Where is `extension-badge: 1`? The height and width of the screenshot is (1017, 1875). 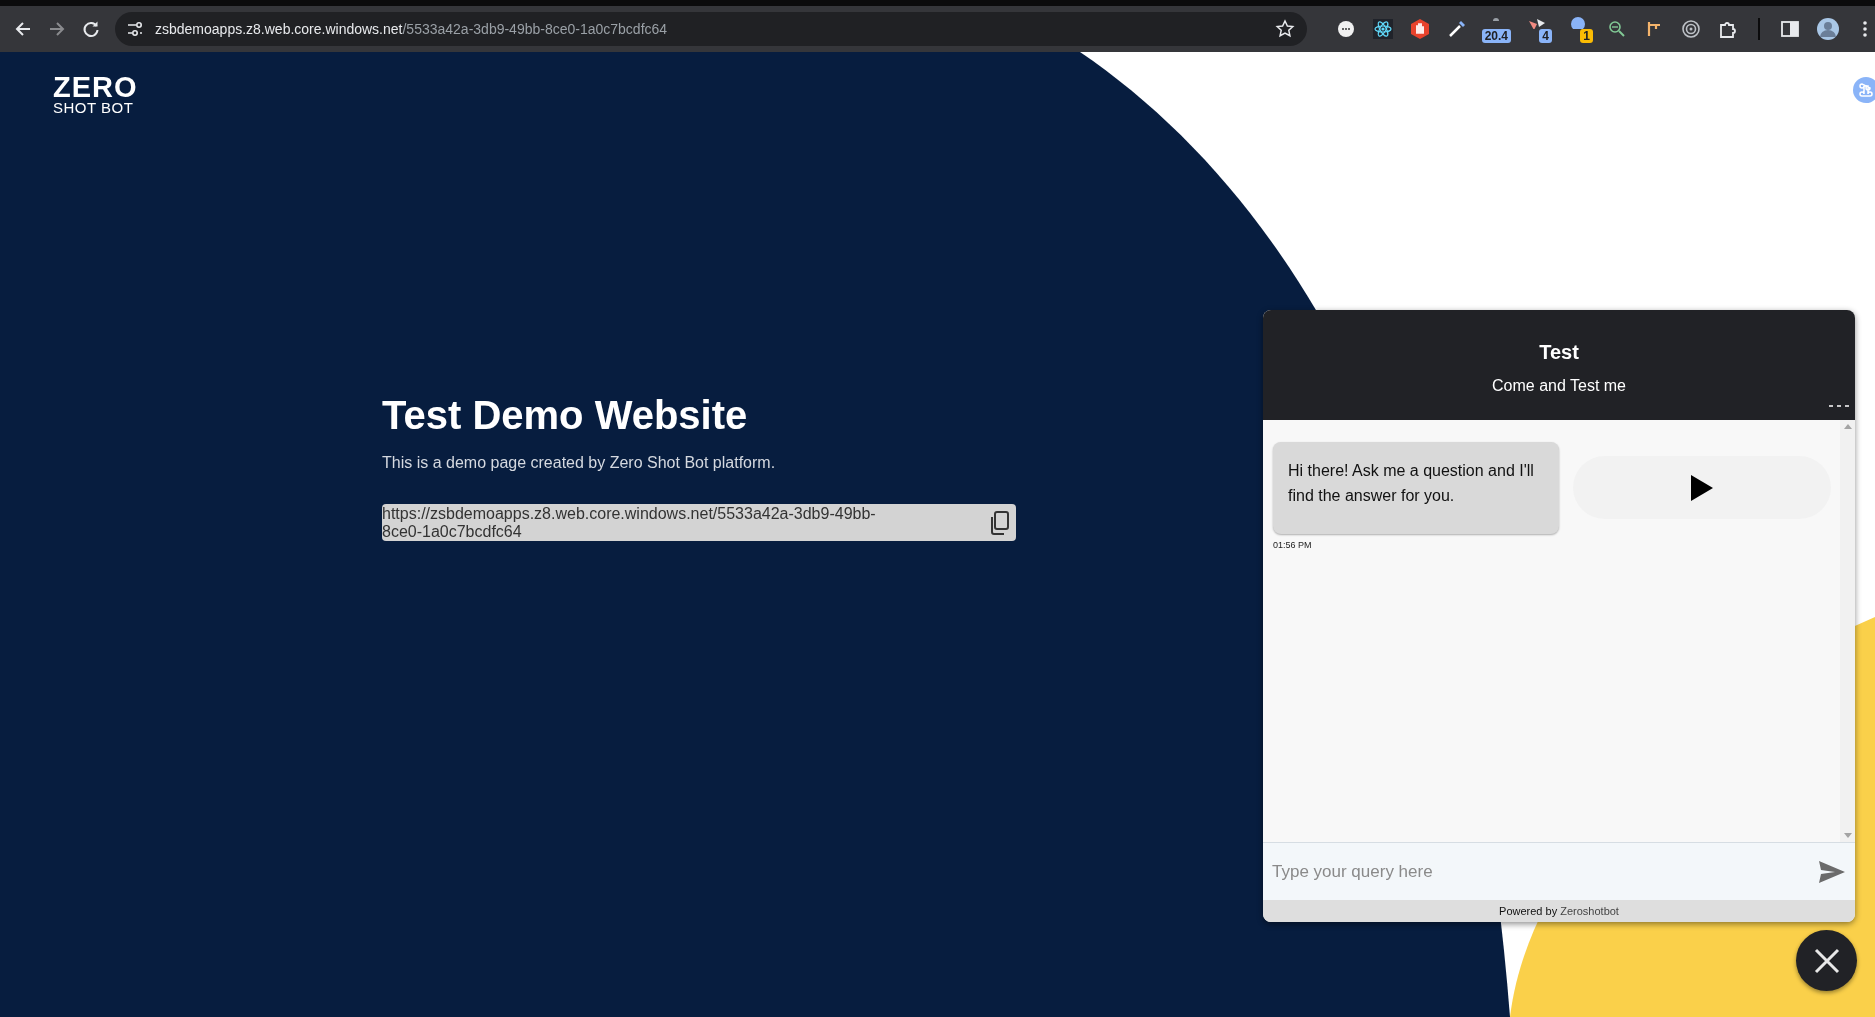 extension-badge: 1 is located at coordinates (1586, 36).